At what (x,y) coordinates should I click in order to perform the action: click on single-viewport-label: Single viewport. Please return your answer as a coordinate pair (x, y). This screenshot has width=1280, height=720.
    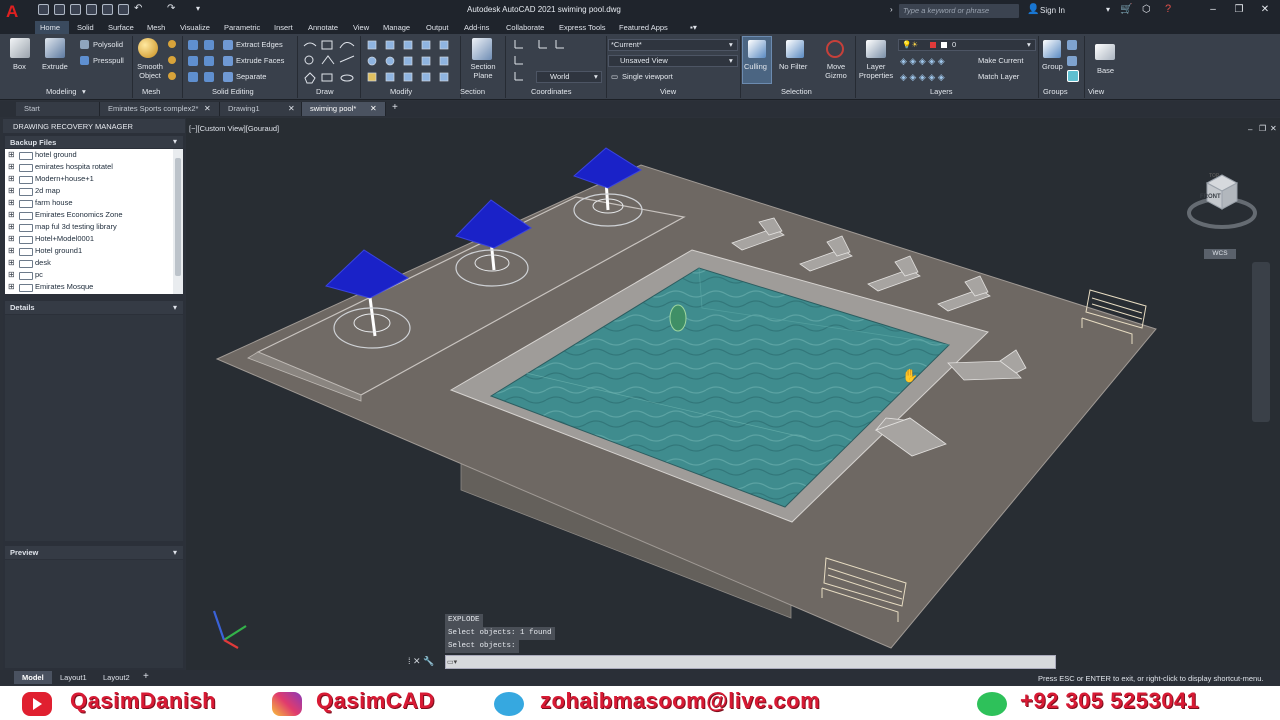
    Looking at the image, I should click on (647, 76).